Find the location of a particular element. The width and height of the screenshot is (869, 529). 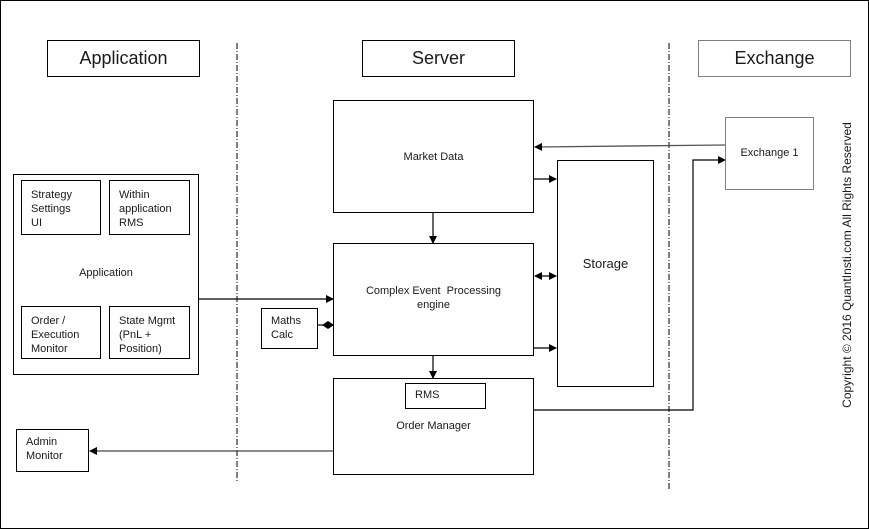

rms-box: RMS is located at coordinates (445, 396).